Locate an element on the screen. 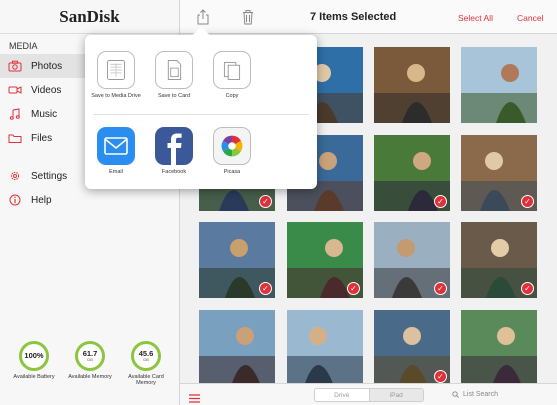 The height and width of the screenshot is (405, 557). email-icon is located at coordinates (116, 146).